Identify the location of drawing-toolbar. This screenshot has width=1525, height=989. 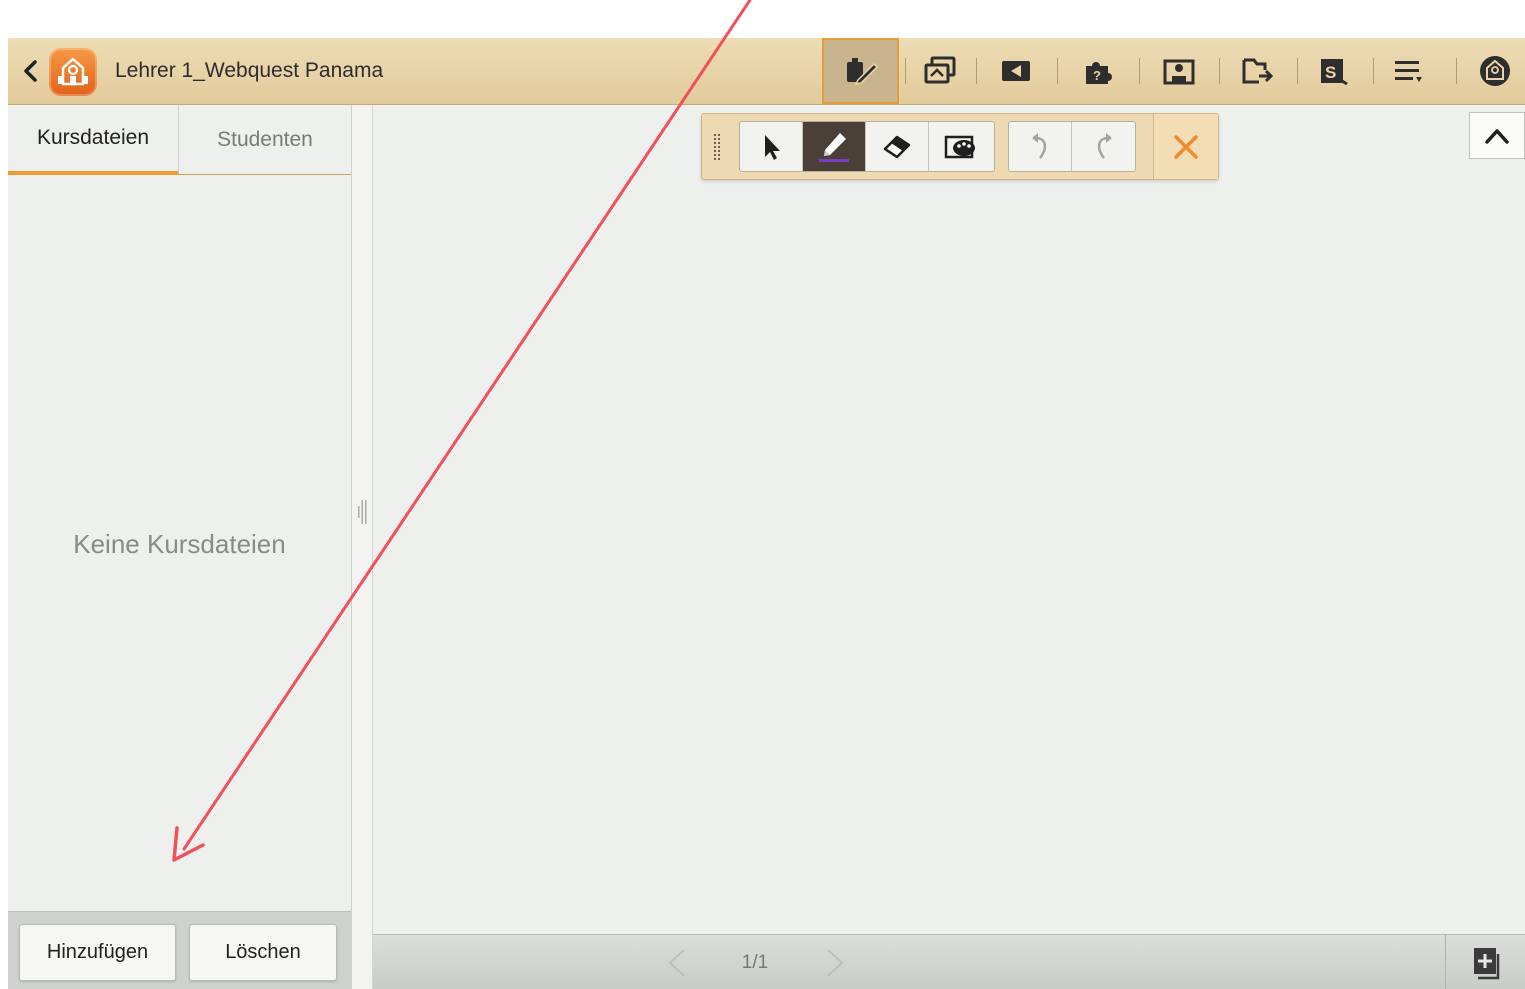
(960, 146).